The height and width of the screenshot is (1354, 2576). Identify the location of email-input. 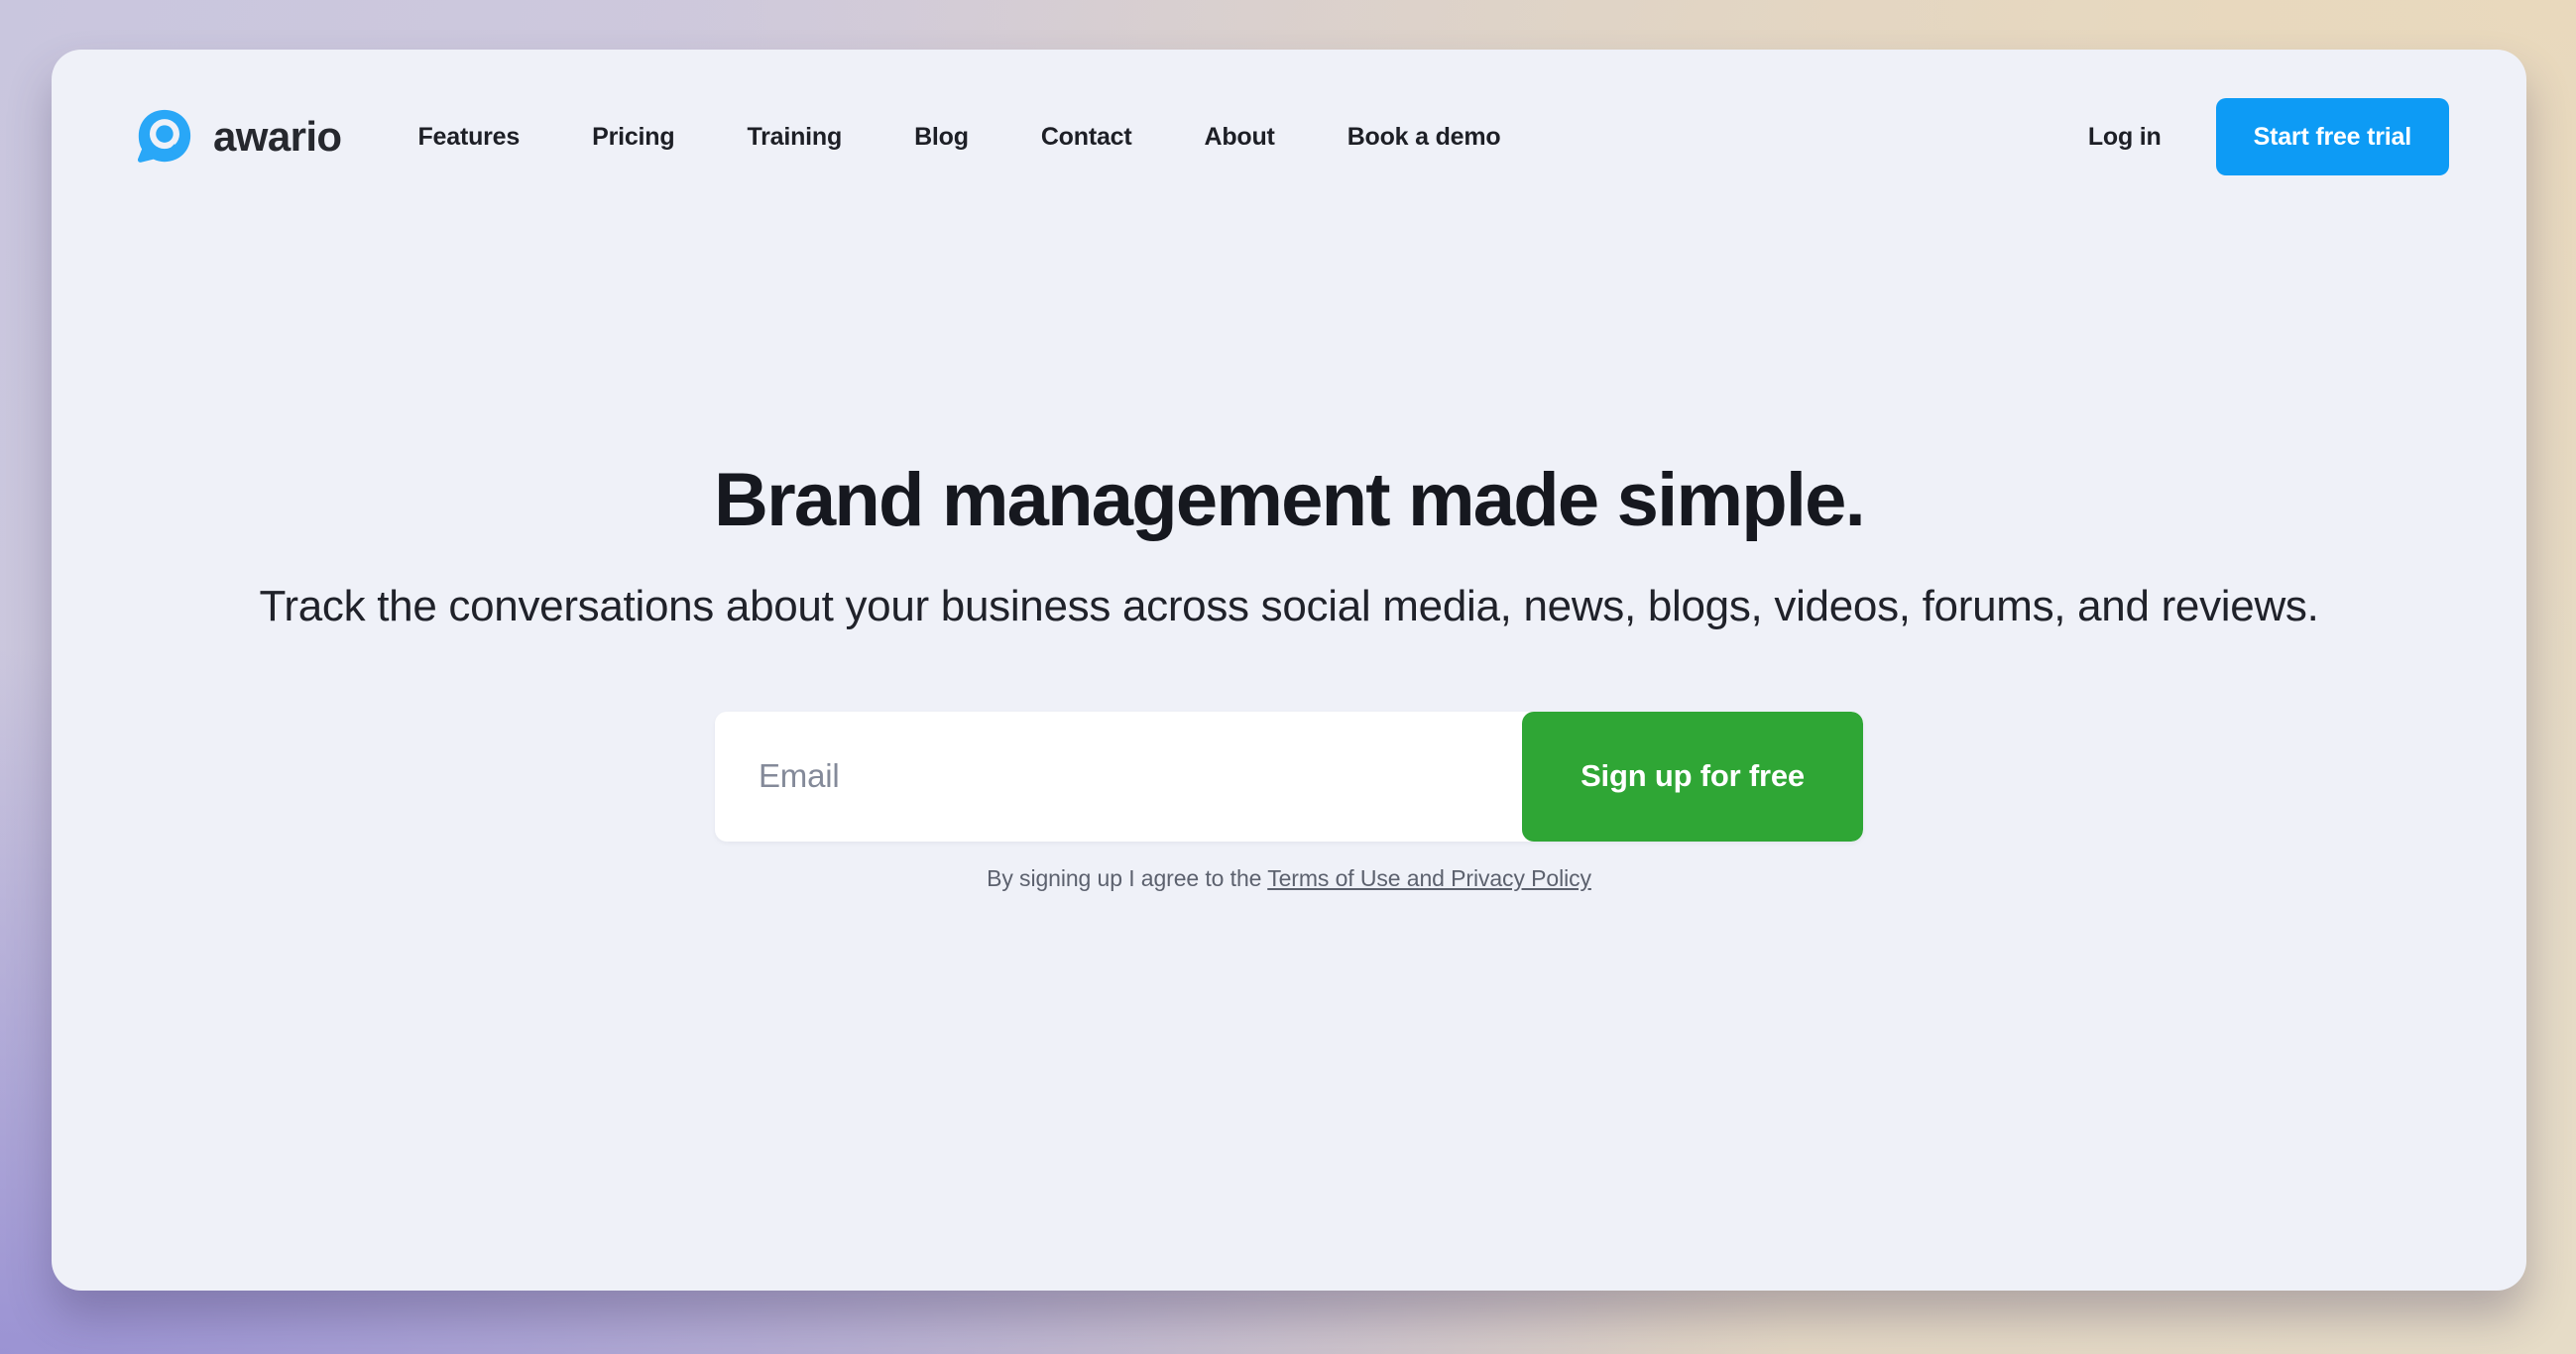
(1118, 776).